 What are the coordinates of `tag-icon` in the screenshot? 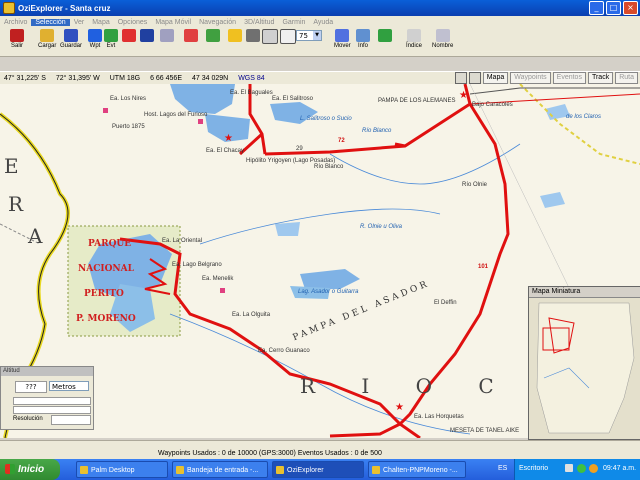 It's located at (213, 35).